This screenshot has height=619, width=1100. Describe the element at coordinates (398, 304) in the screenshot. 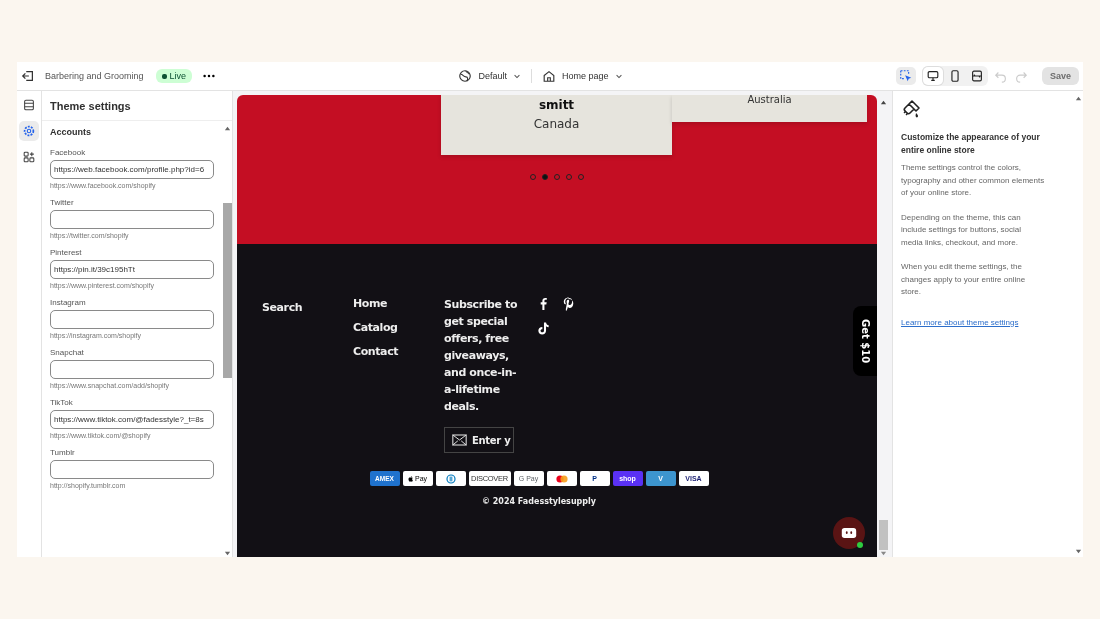

I see `footer-link: Home` at that location.